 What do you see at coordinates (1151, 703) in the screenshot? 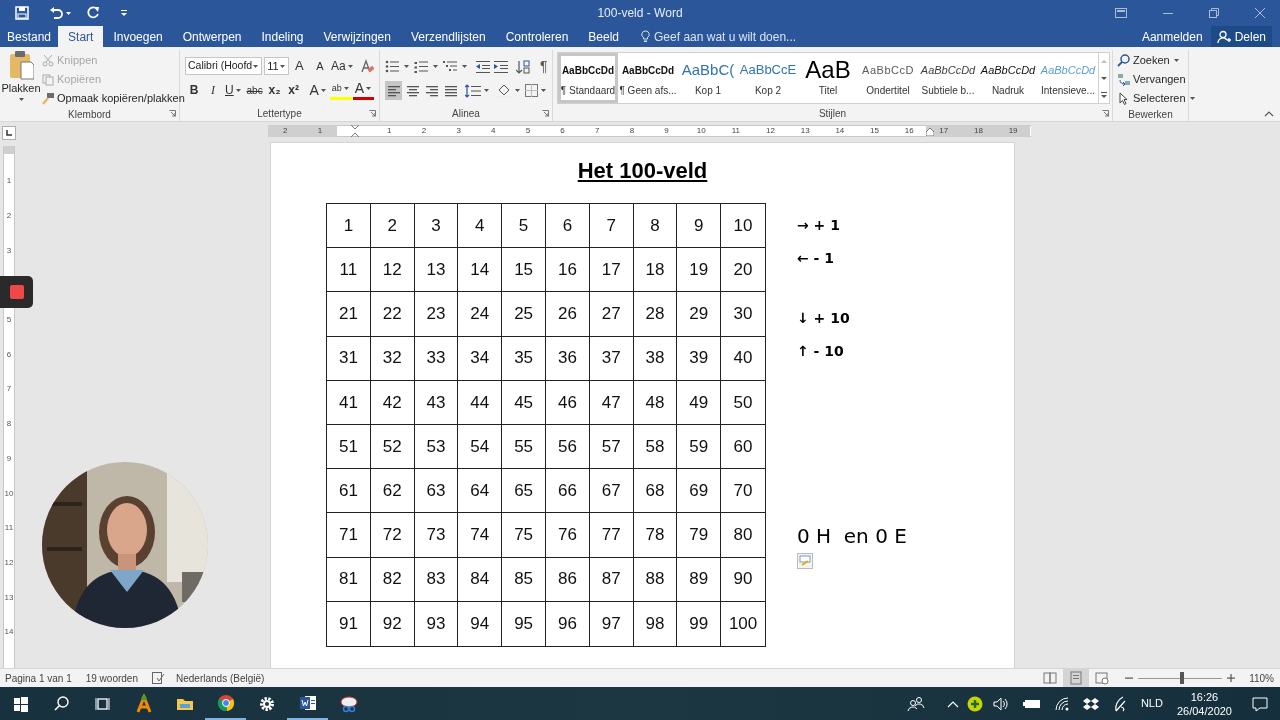
I see `input-language: NLD` at bounding box center [1151, 703].